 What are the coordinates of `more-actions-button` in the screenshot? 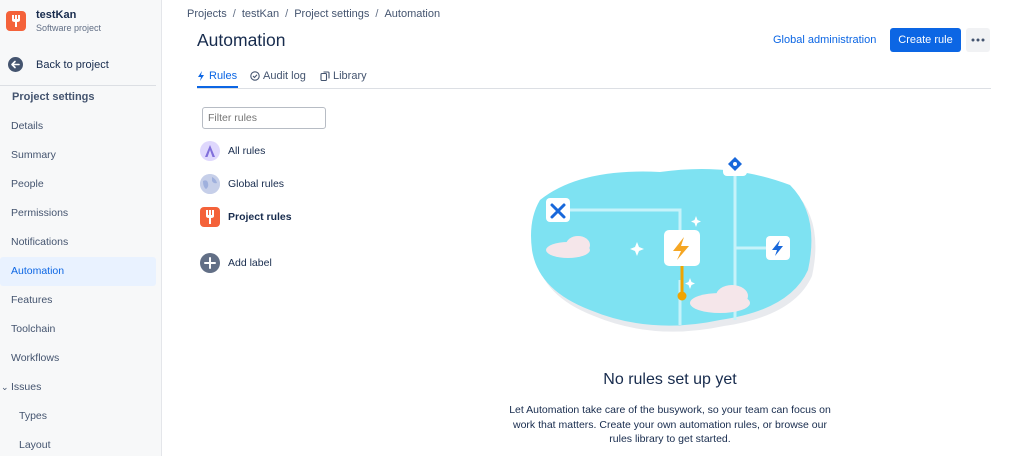 It's located at (978, 40).